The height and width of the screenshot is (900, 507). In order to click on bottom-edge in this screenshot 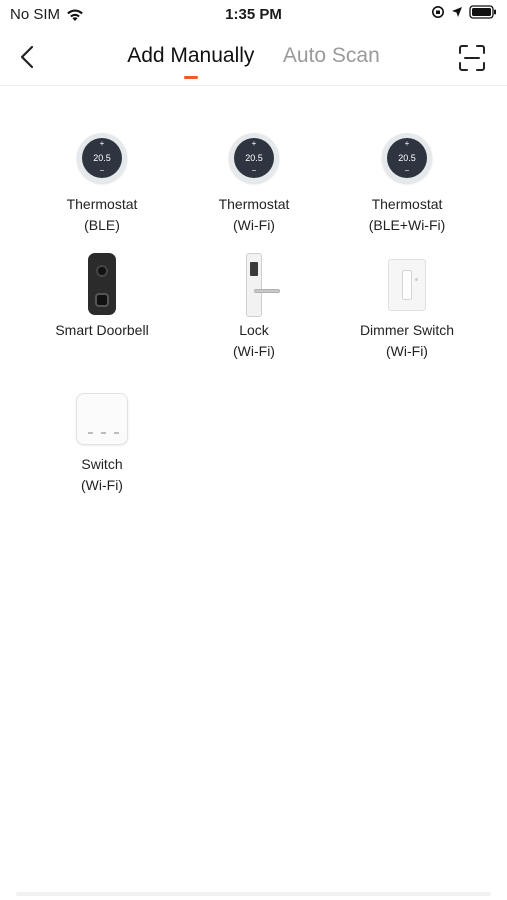, I will do `click(253, 894)`.